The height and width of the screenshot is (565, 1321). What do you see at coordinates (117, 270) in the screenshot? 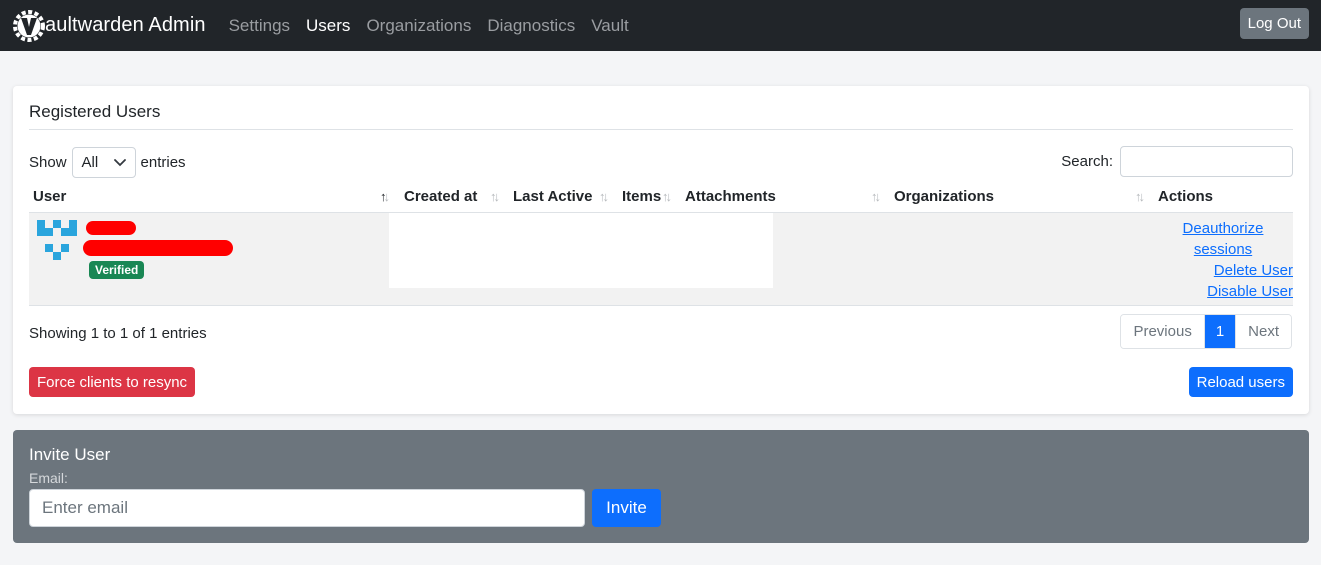
I see `verified-badge: Verified` at bounding box center [117, 270].